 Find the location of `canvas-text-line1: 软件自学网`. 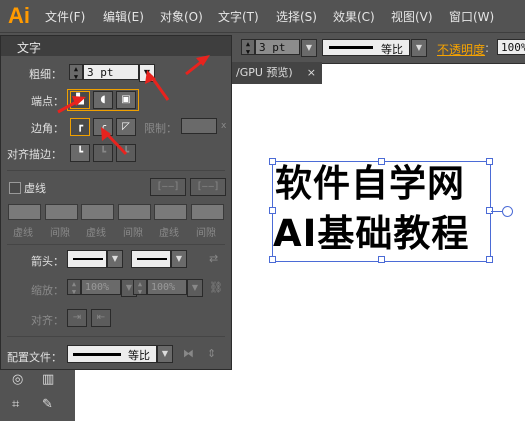

canvas-text-line1: 软件自学网 is located at coordinates (370, 183).